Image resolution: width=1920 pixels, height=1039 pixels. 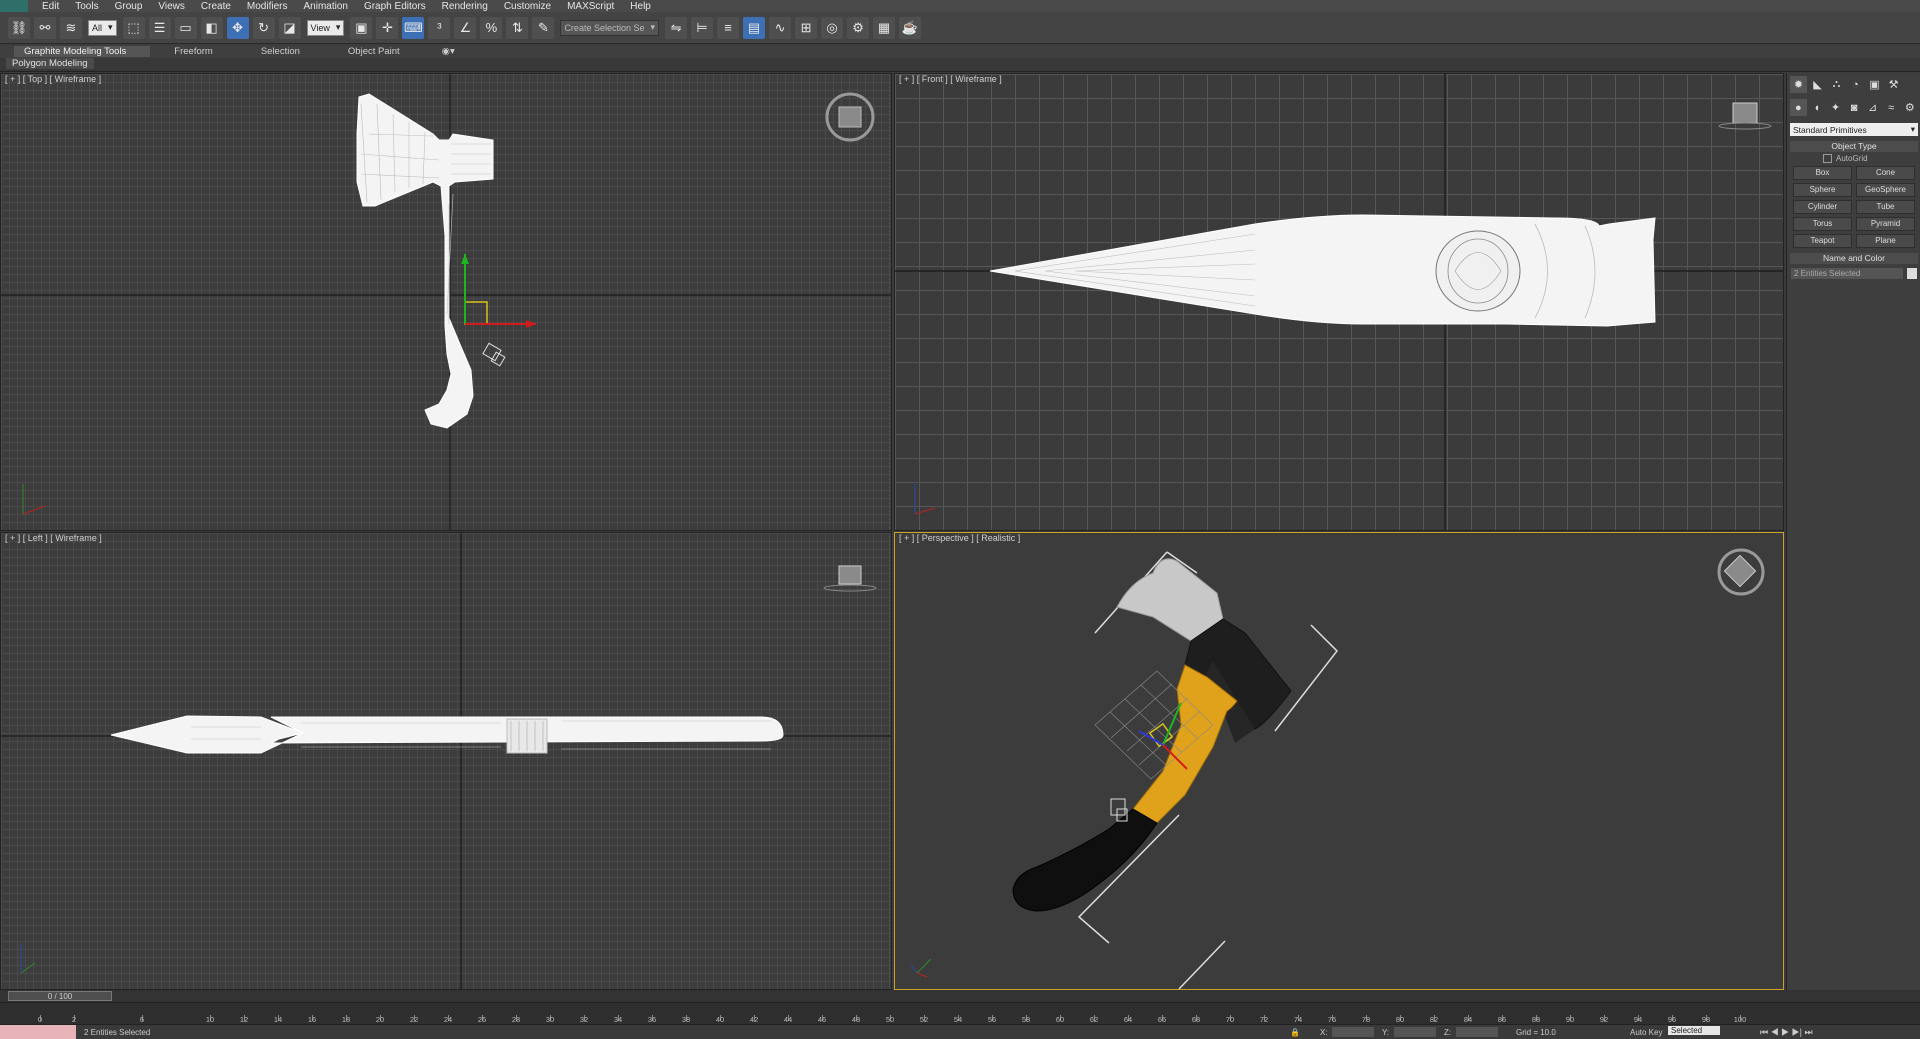 What do you see at coordinates (425, 261) in the screenshot?
I see `axe-top-wireframe` at bounding box center [425, 261].